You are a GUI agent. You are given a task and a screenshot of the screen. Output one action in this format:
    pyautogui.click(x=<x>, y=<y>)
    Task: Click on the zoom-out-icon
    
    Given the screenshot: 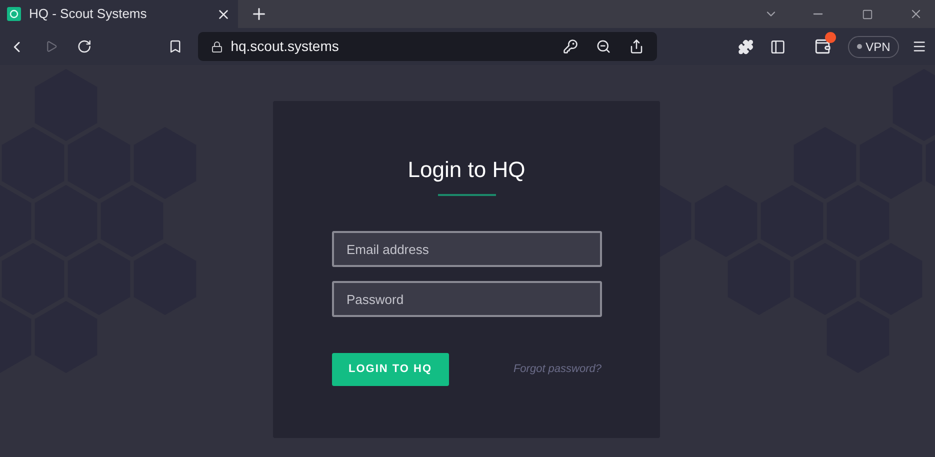 What is the action you would take?
    pyautogui.click(x=604, y=46)
    